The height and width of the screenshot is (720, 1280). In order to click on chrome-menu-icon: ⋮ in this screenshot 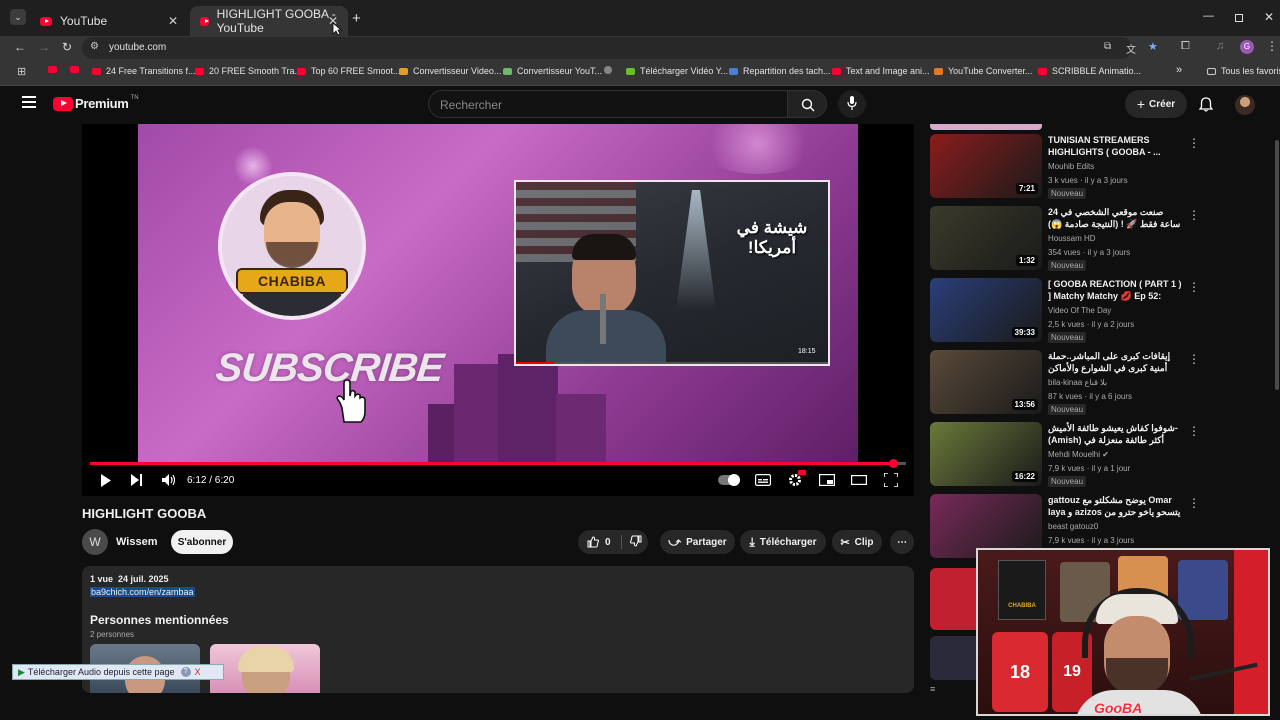, I will do `click(1272, 46)`.